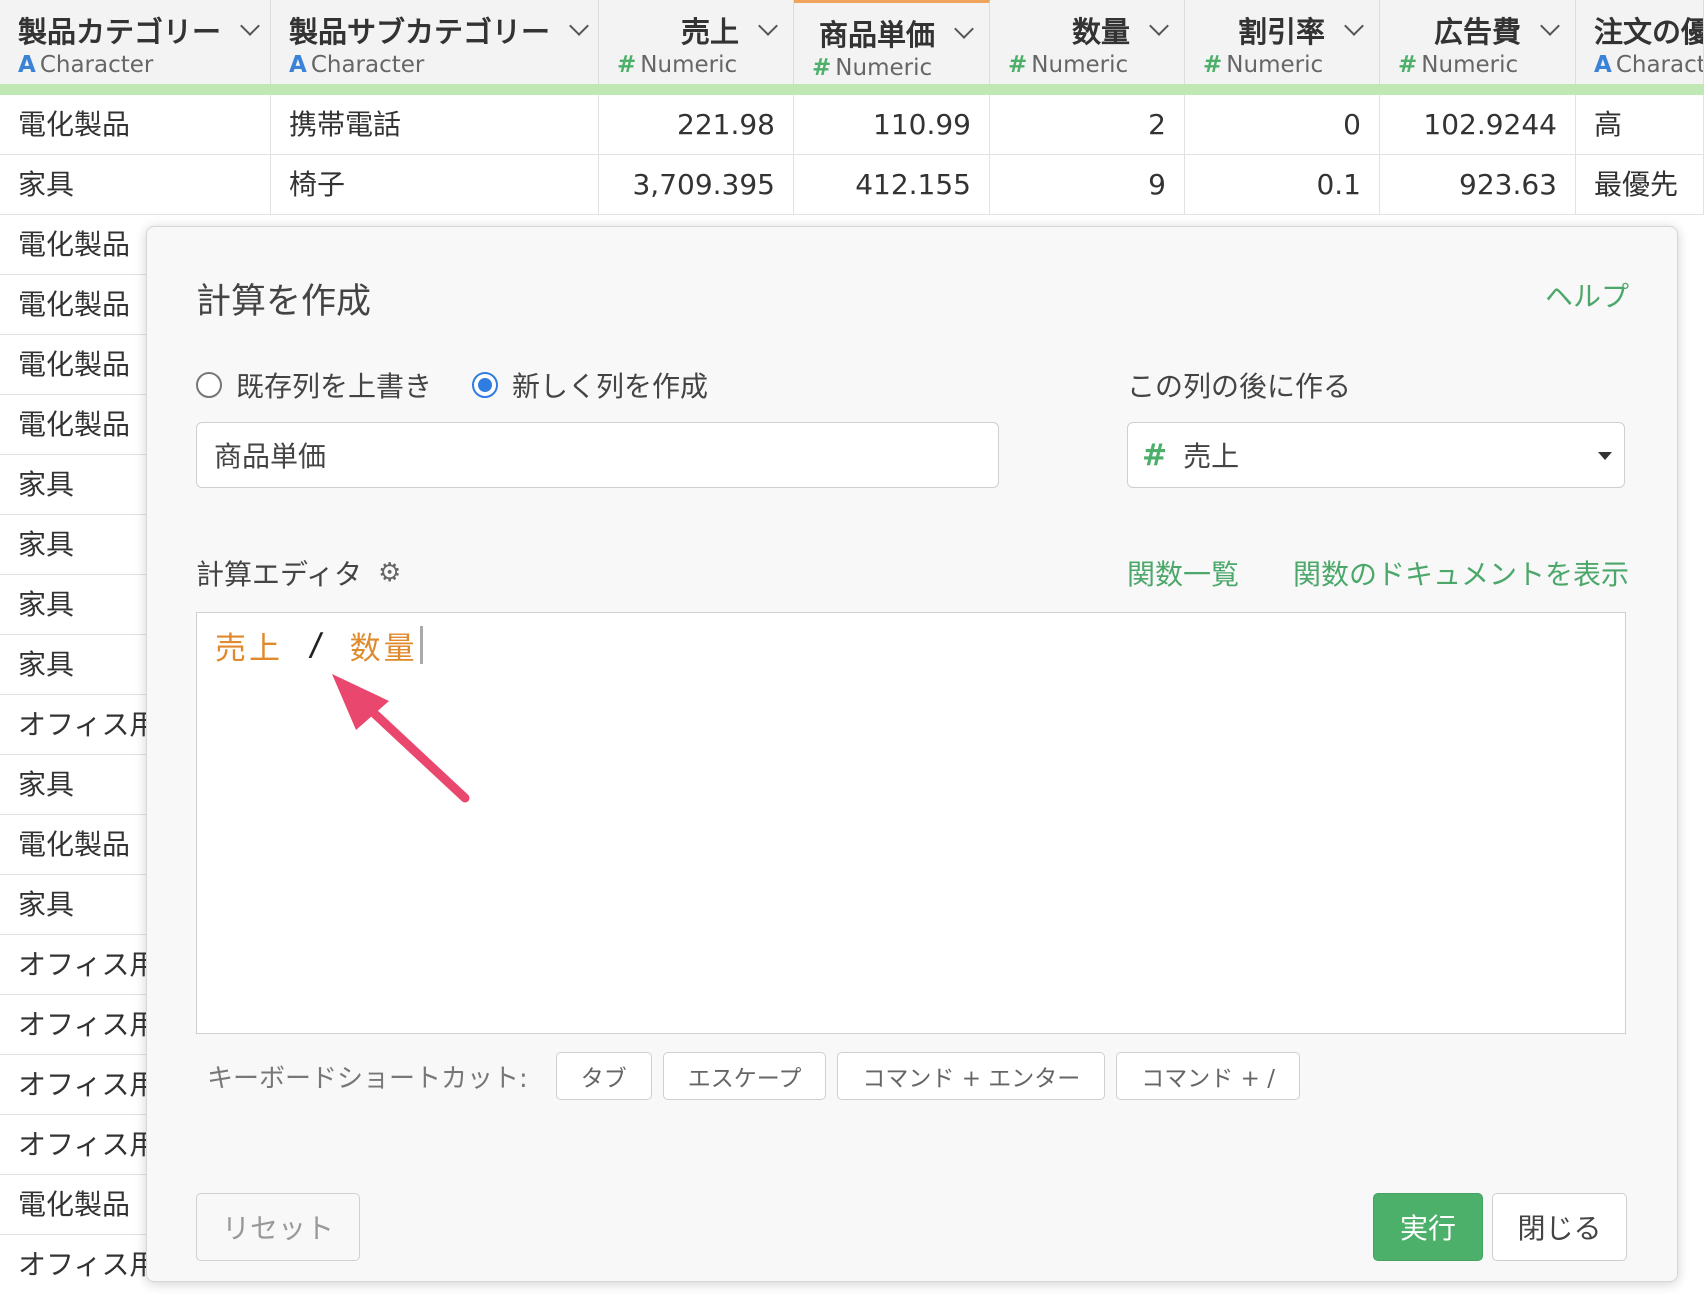 The width and height of the screenshot is (1704, 1294). I want to click on code-line: 売上 / 数量, so click(911, 646).